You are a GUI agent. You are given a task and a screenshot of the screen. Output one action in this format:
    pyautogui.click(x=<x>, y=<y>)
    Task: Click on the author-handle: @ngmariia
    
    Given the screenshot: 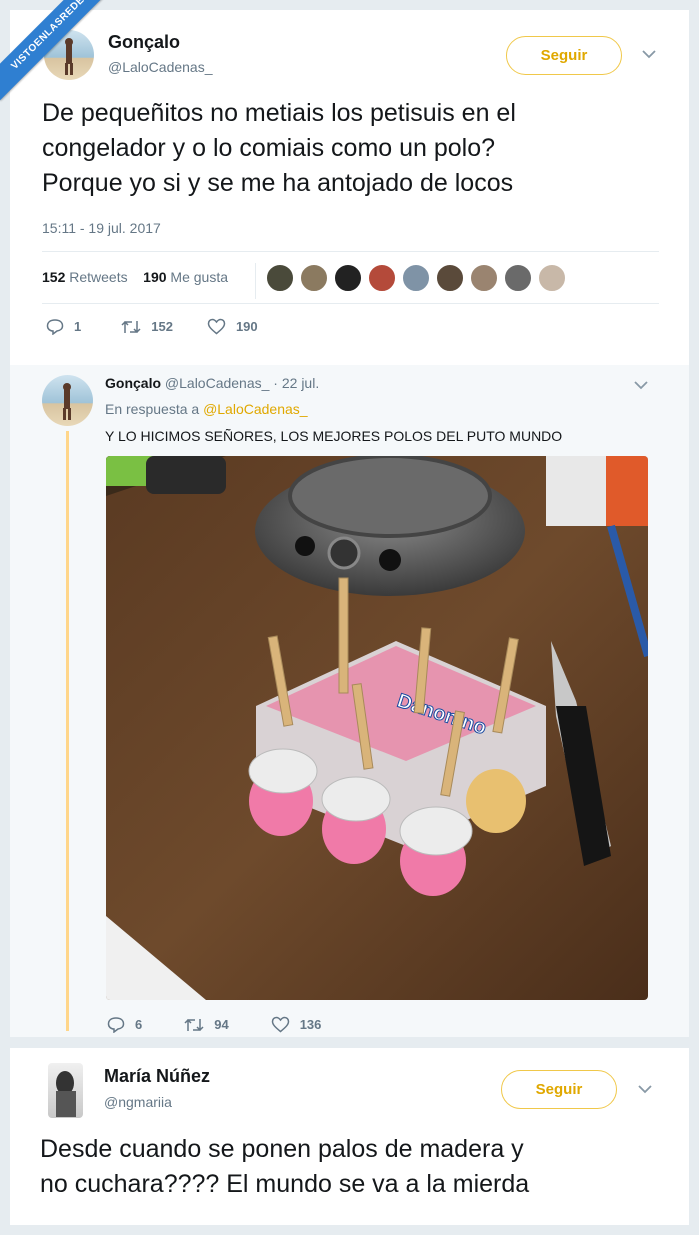 What is the action you would take?
    pyautogui.click(x=138, y=1102)
    